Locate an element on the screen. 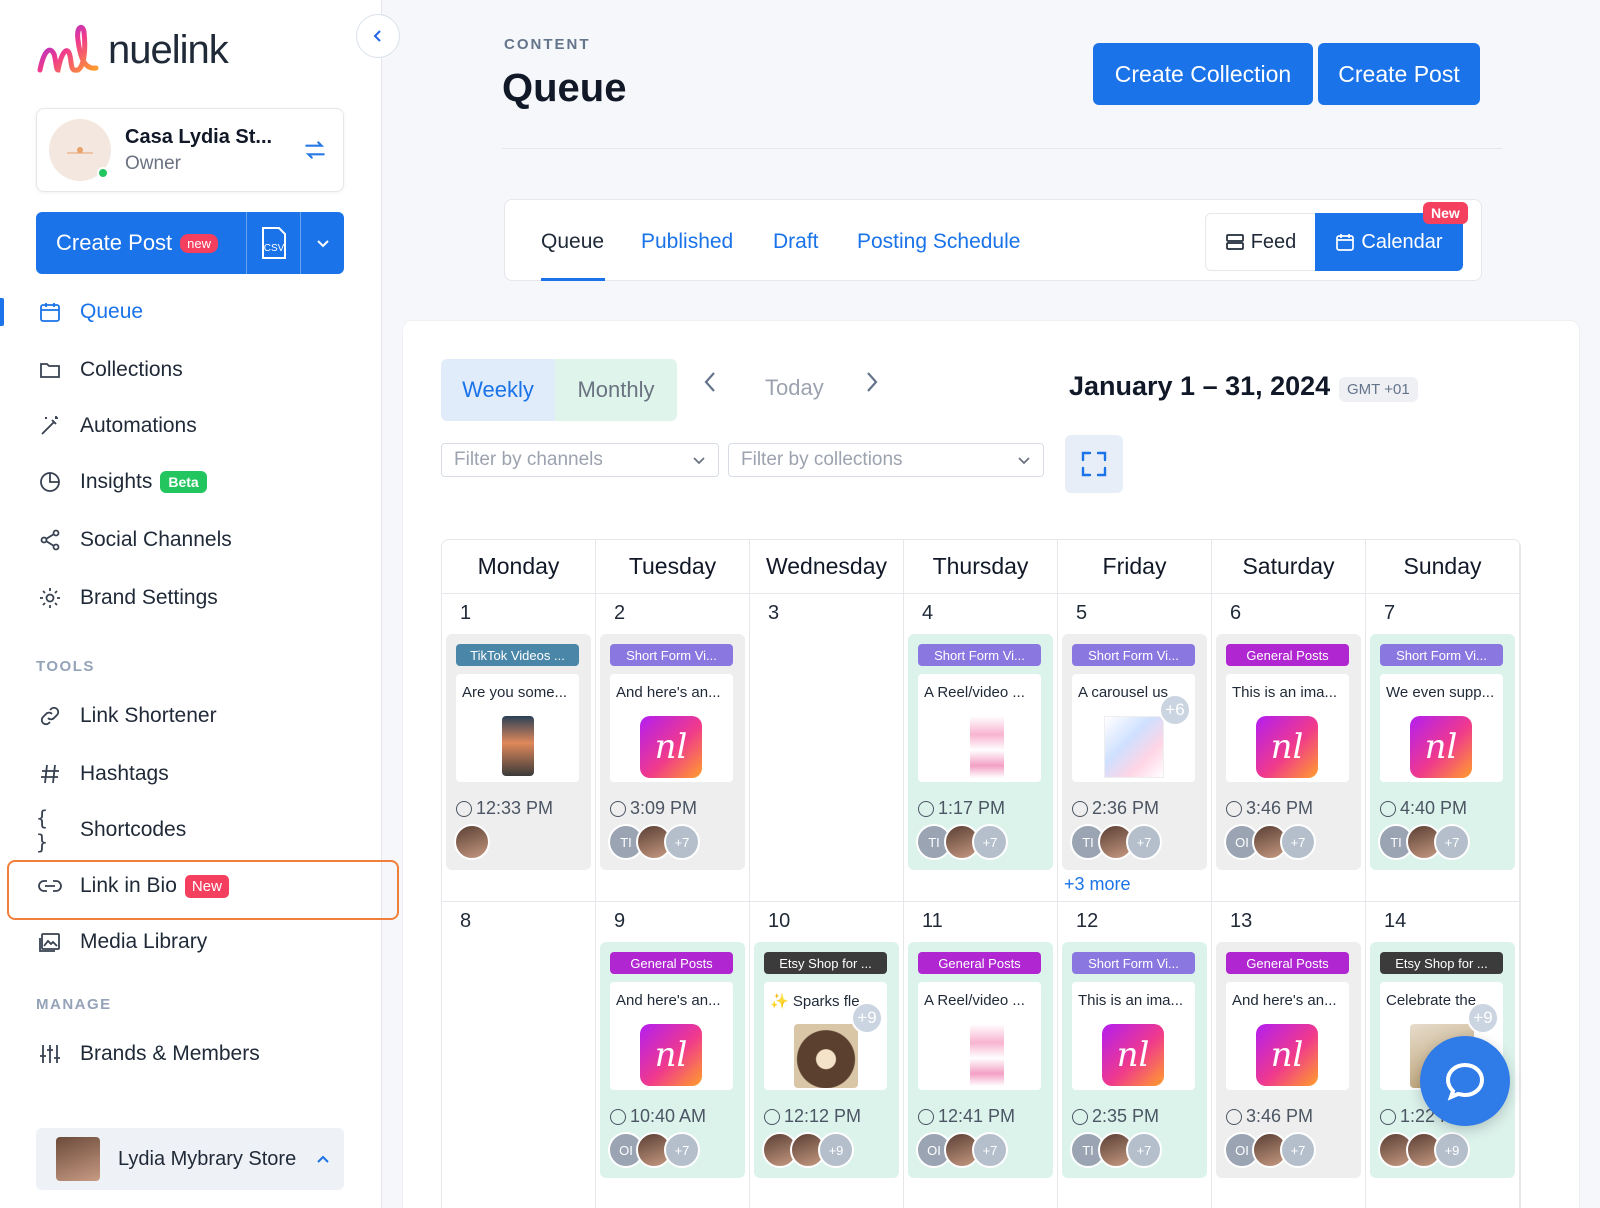 The width and height of the screenshot is (1600, 1208). more-posts-link: +3 more is located at coordinates (1097, 884).